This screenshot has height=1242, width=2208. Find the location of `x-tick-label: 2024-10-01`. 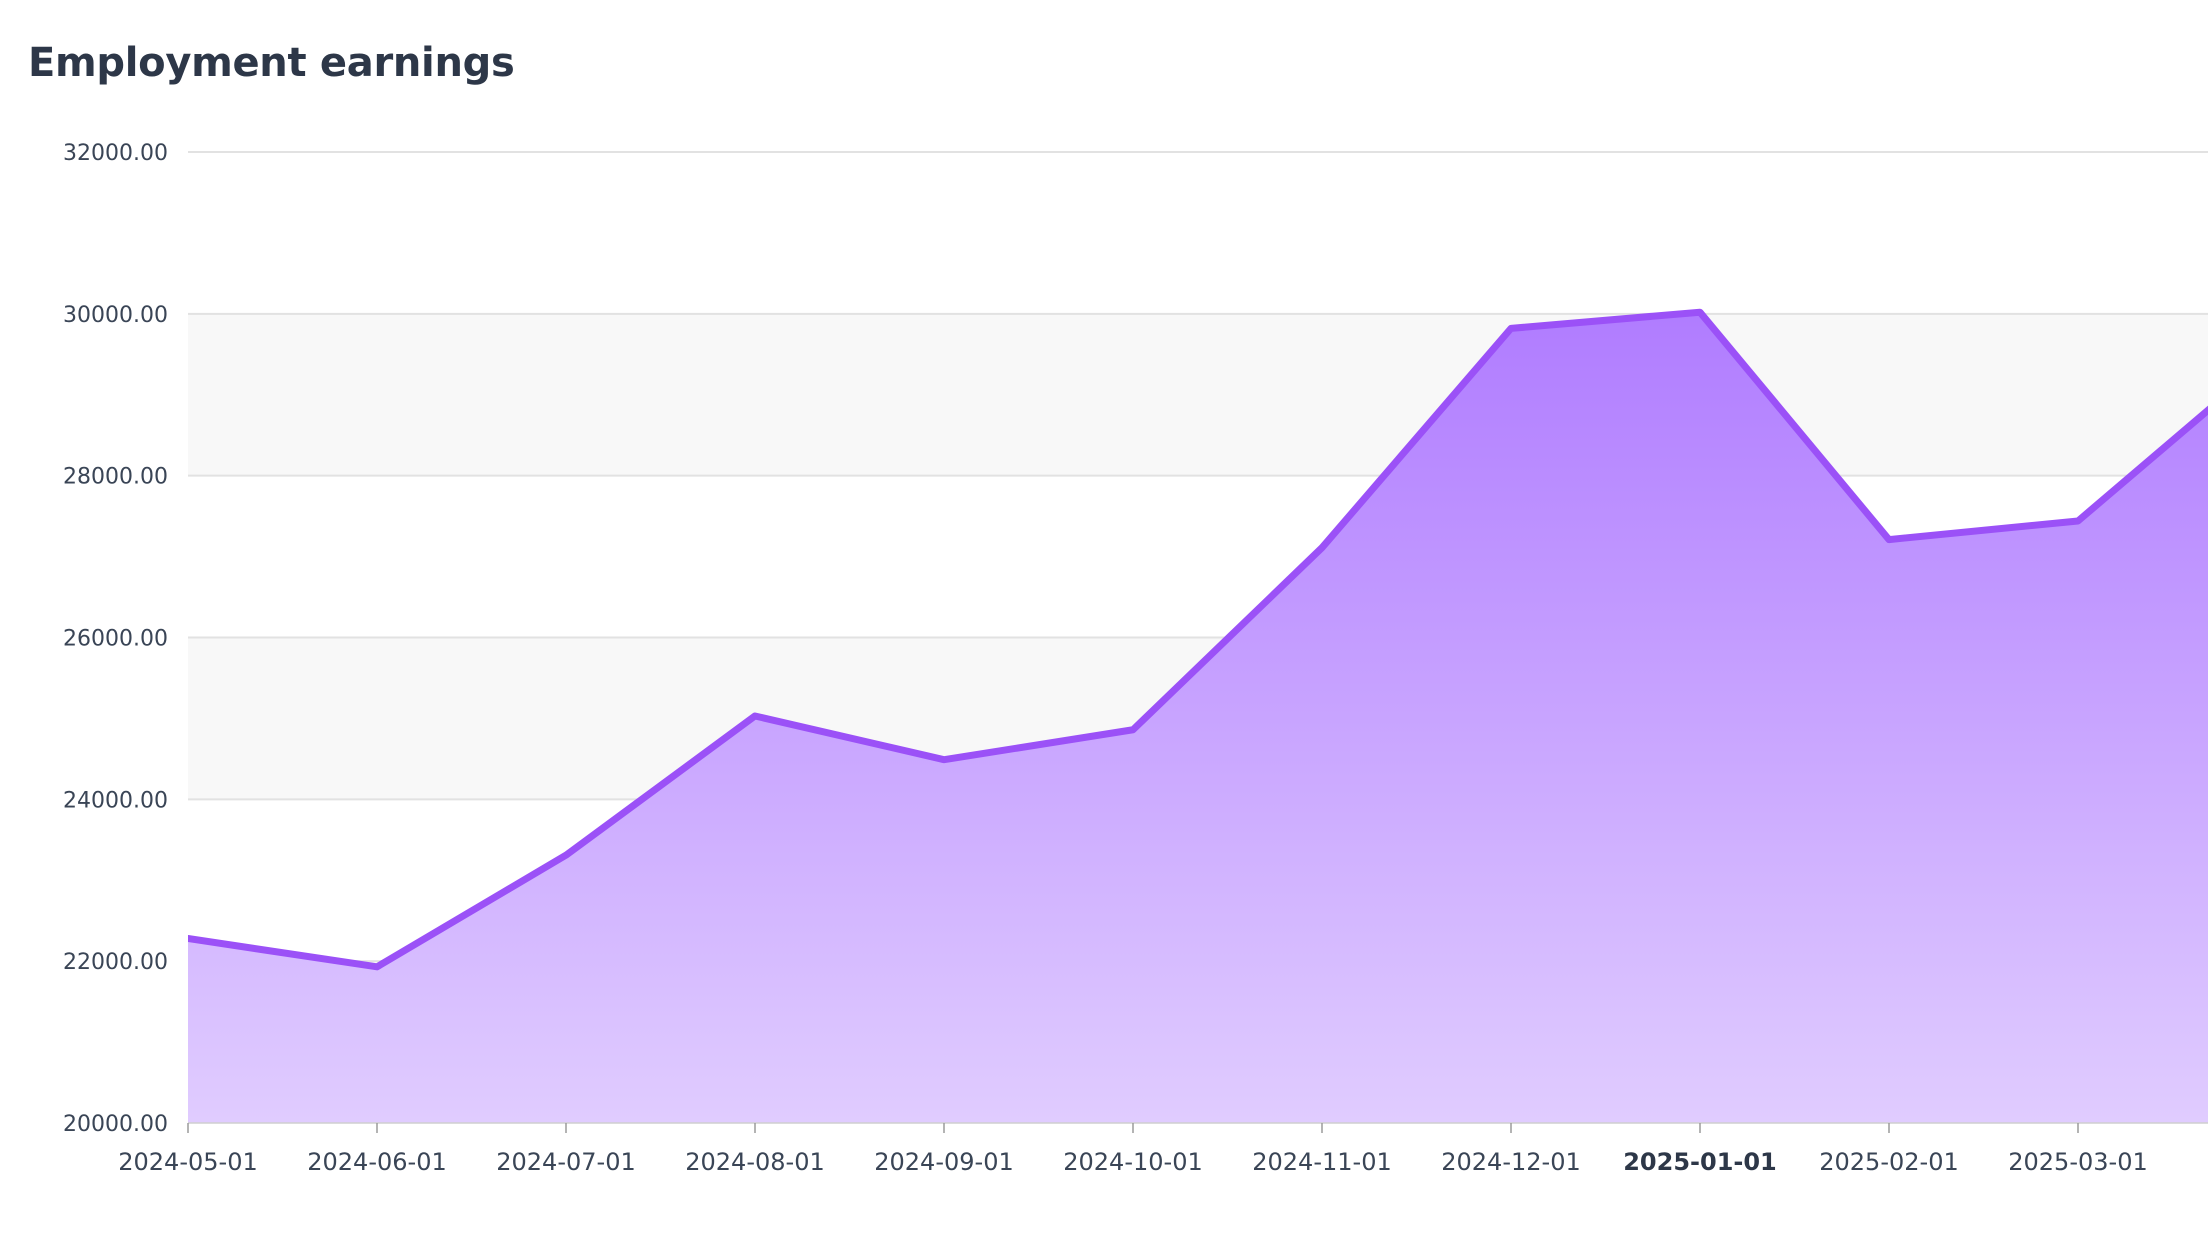

x-tick-label: 2024-10-01 is located at coordinates (1132, 1162).